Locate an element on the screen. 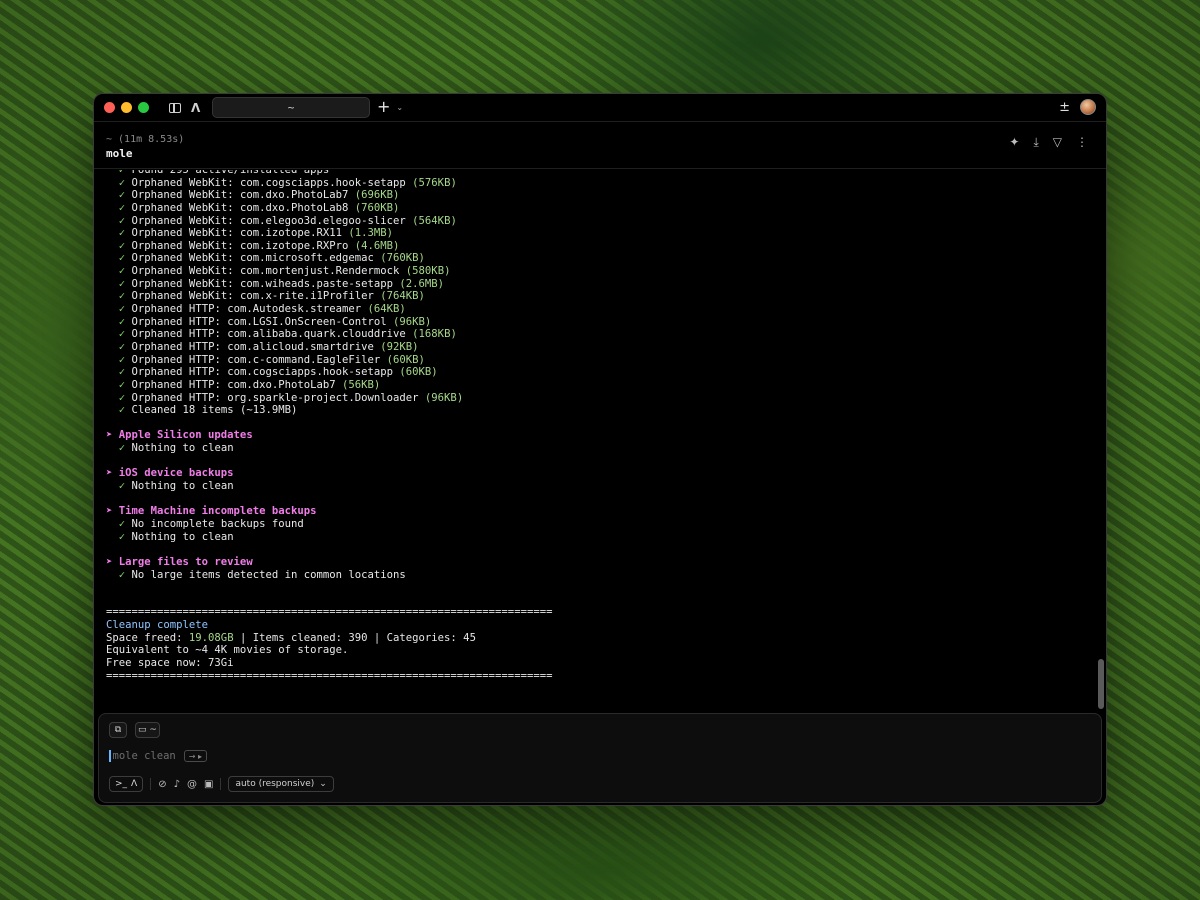  output-line-section: ➤ Large files to review is located at coordinates (179, 561).